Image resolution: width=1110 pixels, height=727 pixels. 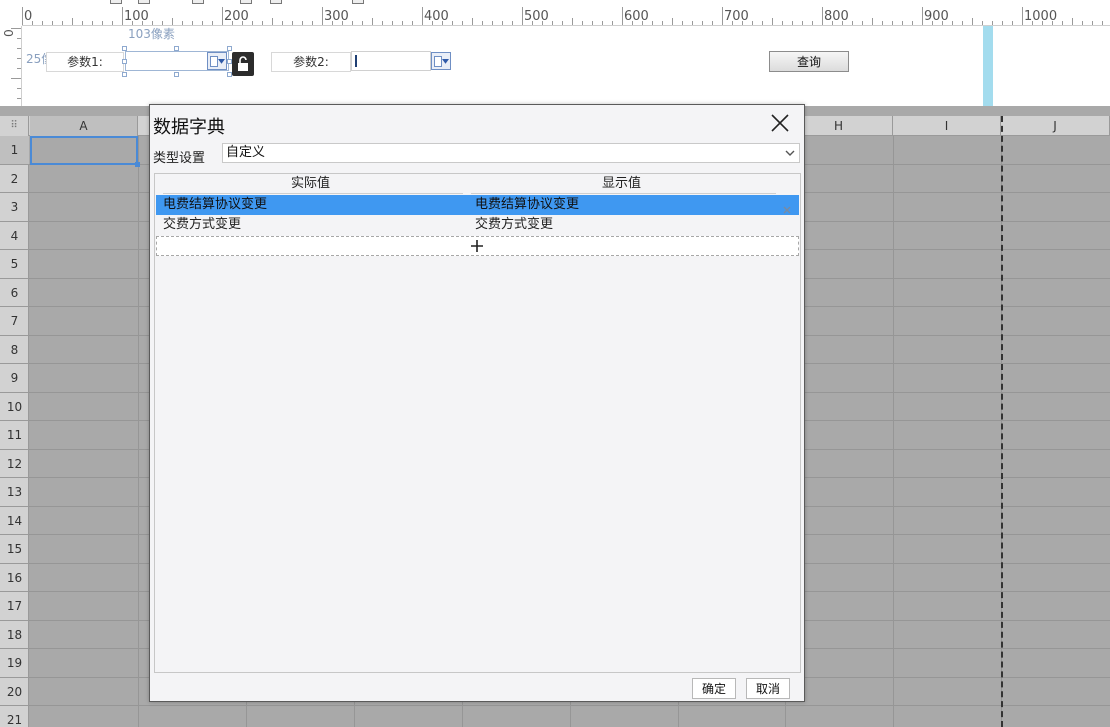 I want to click on row-header-cell: 5, so click(x=14, y=264).